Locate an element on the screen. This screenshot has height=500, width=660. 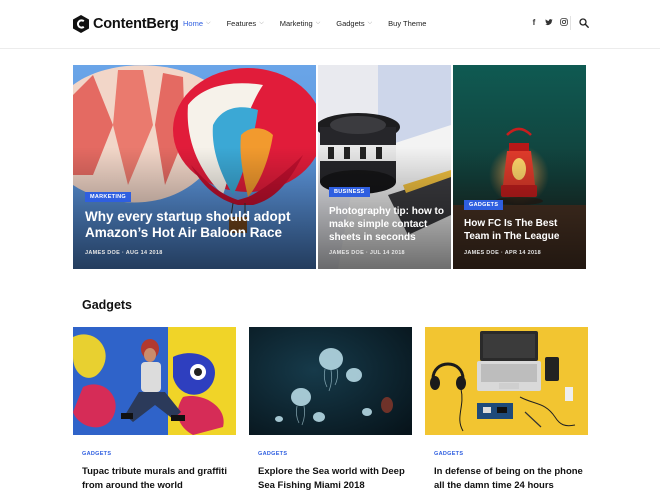
nav-item-marketing: Marketing ⌵ is located at coordinates (300, 23).